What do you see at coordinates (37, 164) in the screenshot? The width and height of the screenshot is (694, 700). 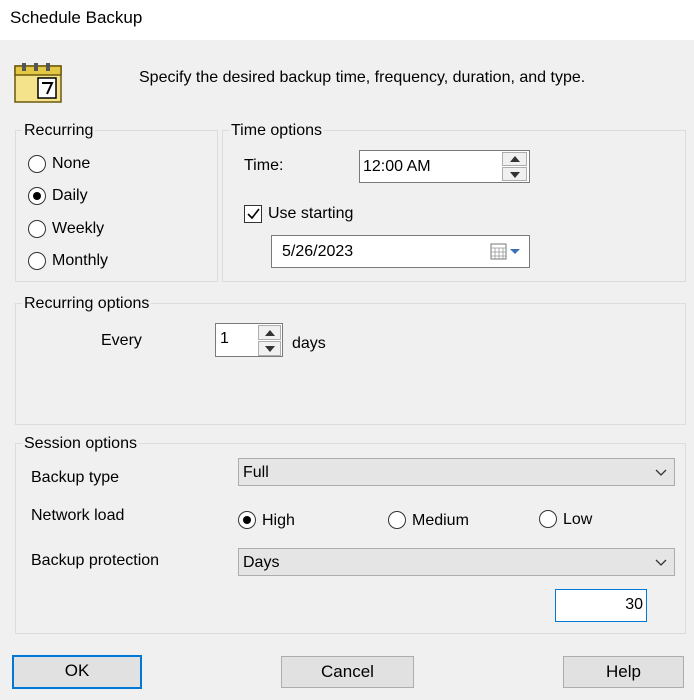 I see `radio-none` at bounding box center [37, 164].